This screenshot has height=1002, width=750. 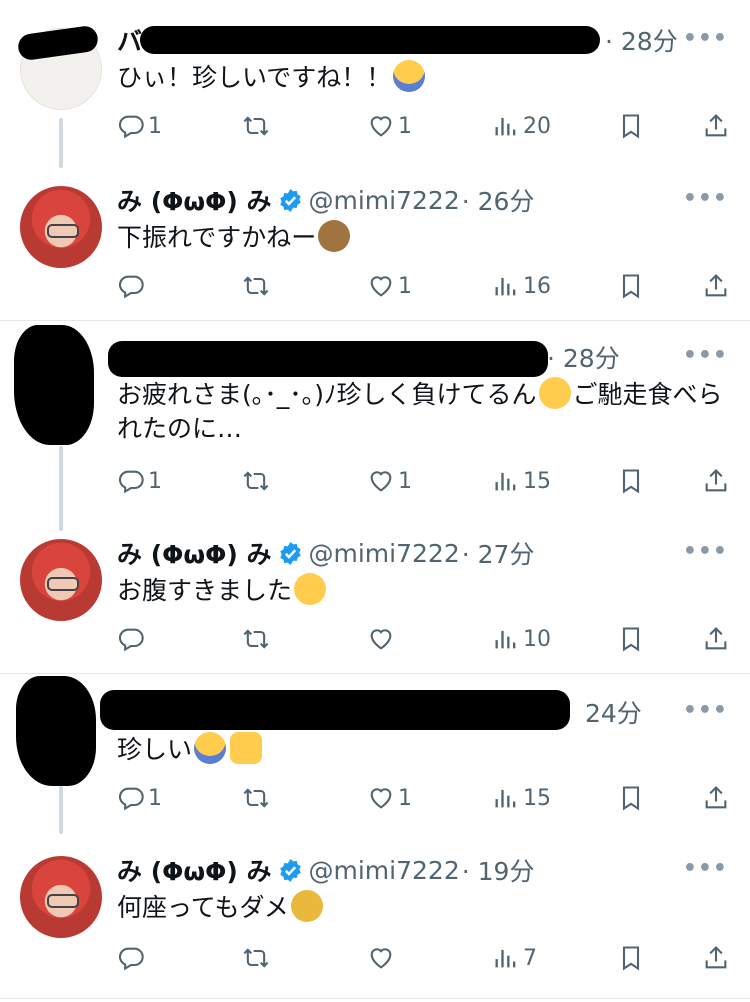 What do you see at coordinates (498, 870) in the screenshot?
I see `tweet-time: · 19分` at bounding box center [498, 870].